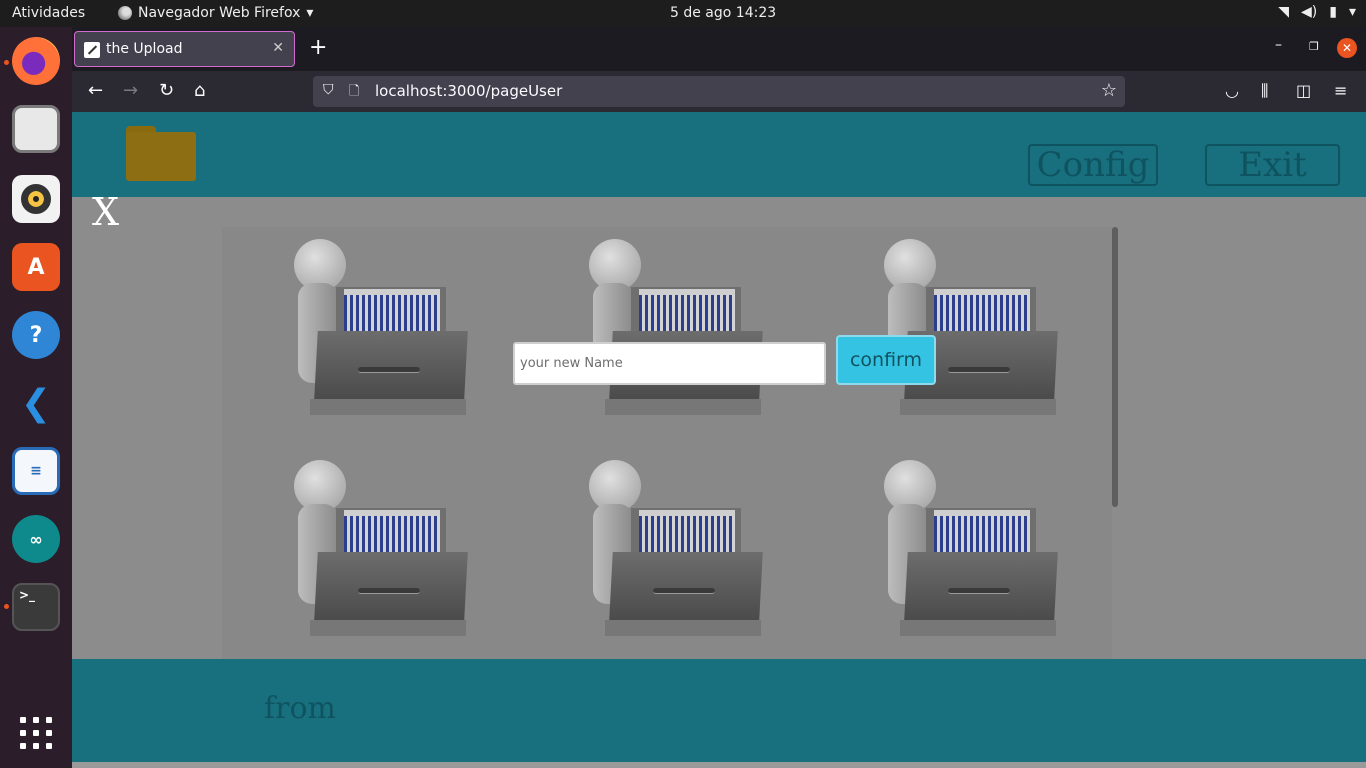 Image resolution: width=1366 pixels, height=768 pixels. Describe the element at coordinates (1314, 46) in the screenshot. I see `restore-window-button: ❐` at that location.